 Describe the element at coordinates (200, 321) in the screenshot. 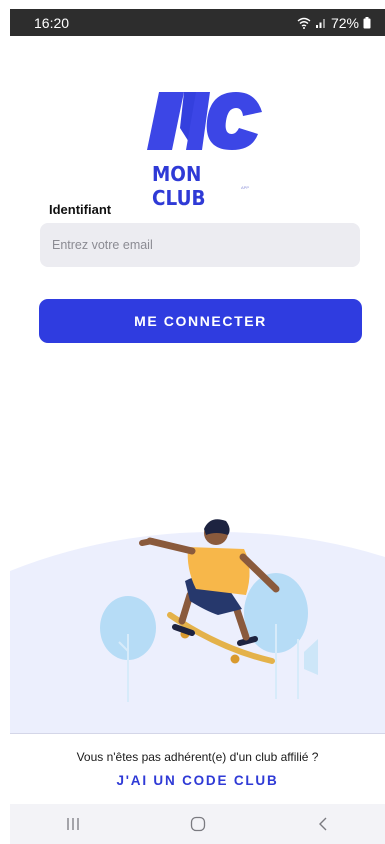

I see `login-button: ME CONNECTER` at that location.